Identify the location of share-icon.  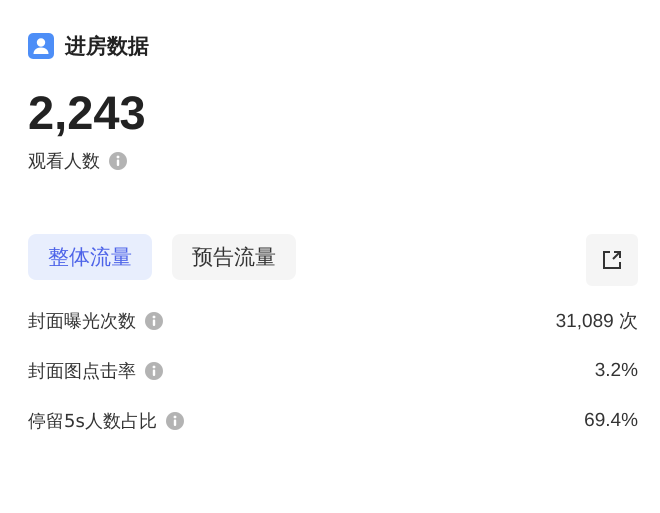
(612, 260).